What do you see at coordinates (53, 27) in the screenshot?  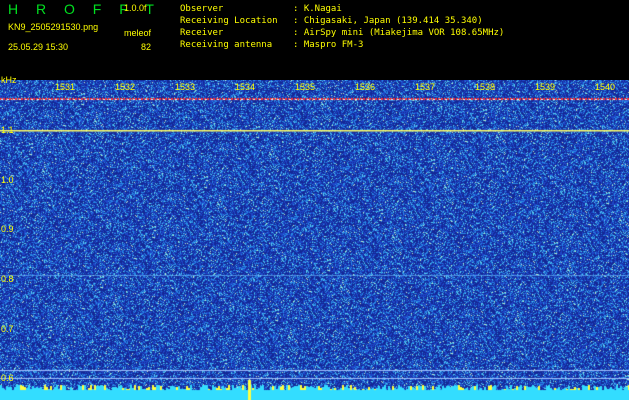 I see `file-name: KN9_2505291530.png` at bounding box center [53, 27].